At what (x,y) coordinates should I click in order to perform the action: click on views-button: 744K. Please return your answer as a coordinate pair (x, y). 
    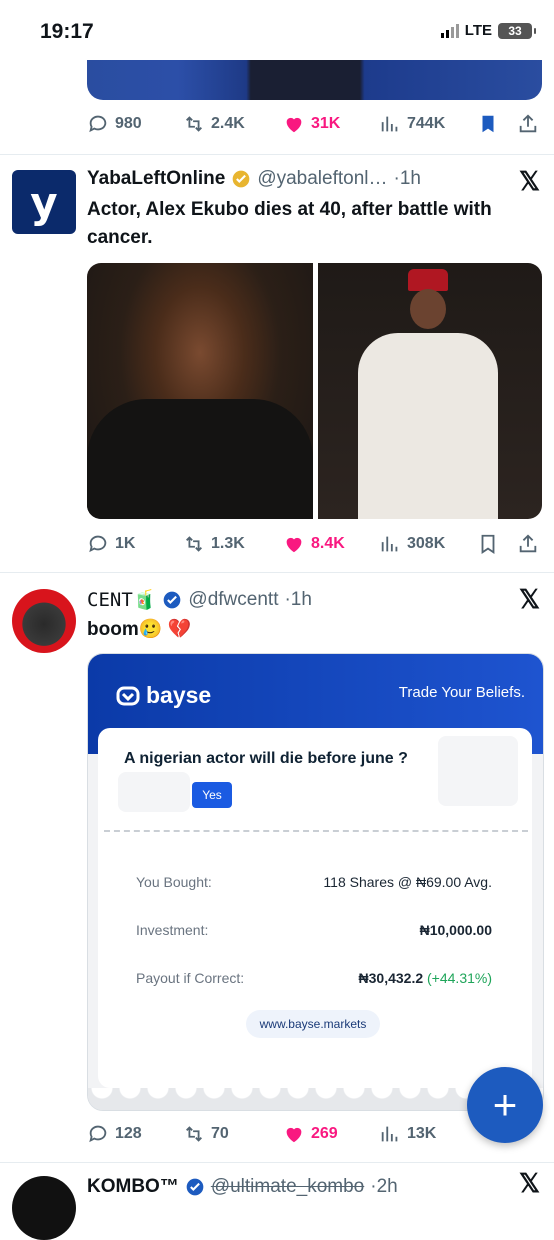
    Looking at the image, I should click on (428, 124).